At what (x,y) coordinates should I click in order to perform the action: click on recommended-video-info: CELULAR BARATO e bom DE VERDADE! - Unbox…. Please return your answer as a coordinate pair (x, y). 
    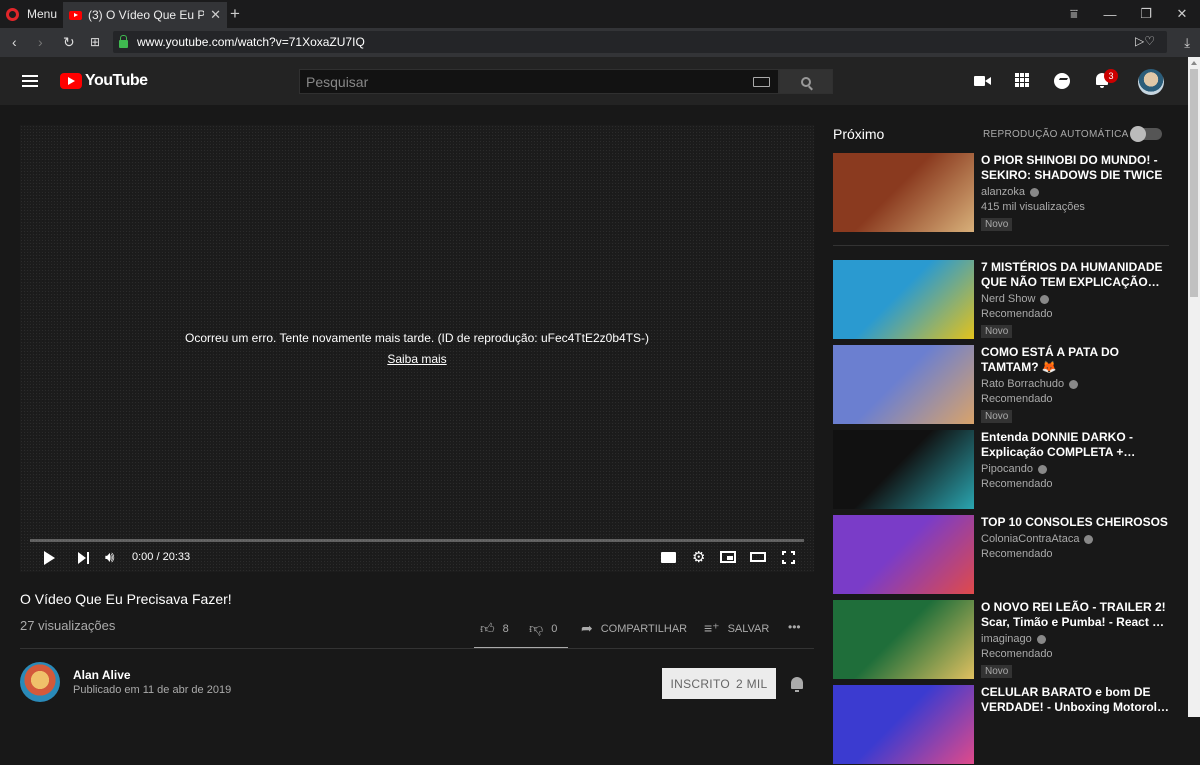
    Looking at the image, I should click on (1076, 700).